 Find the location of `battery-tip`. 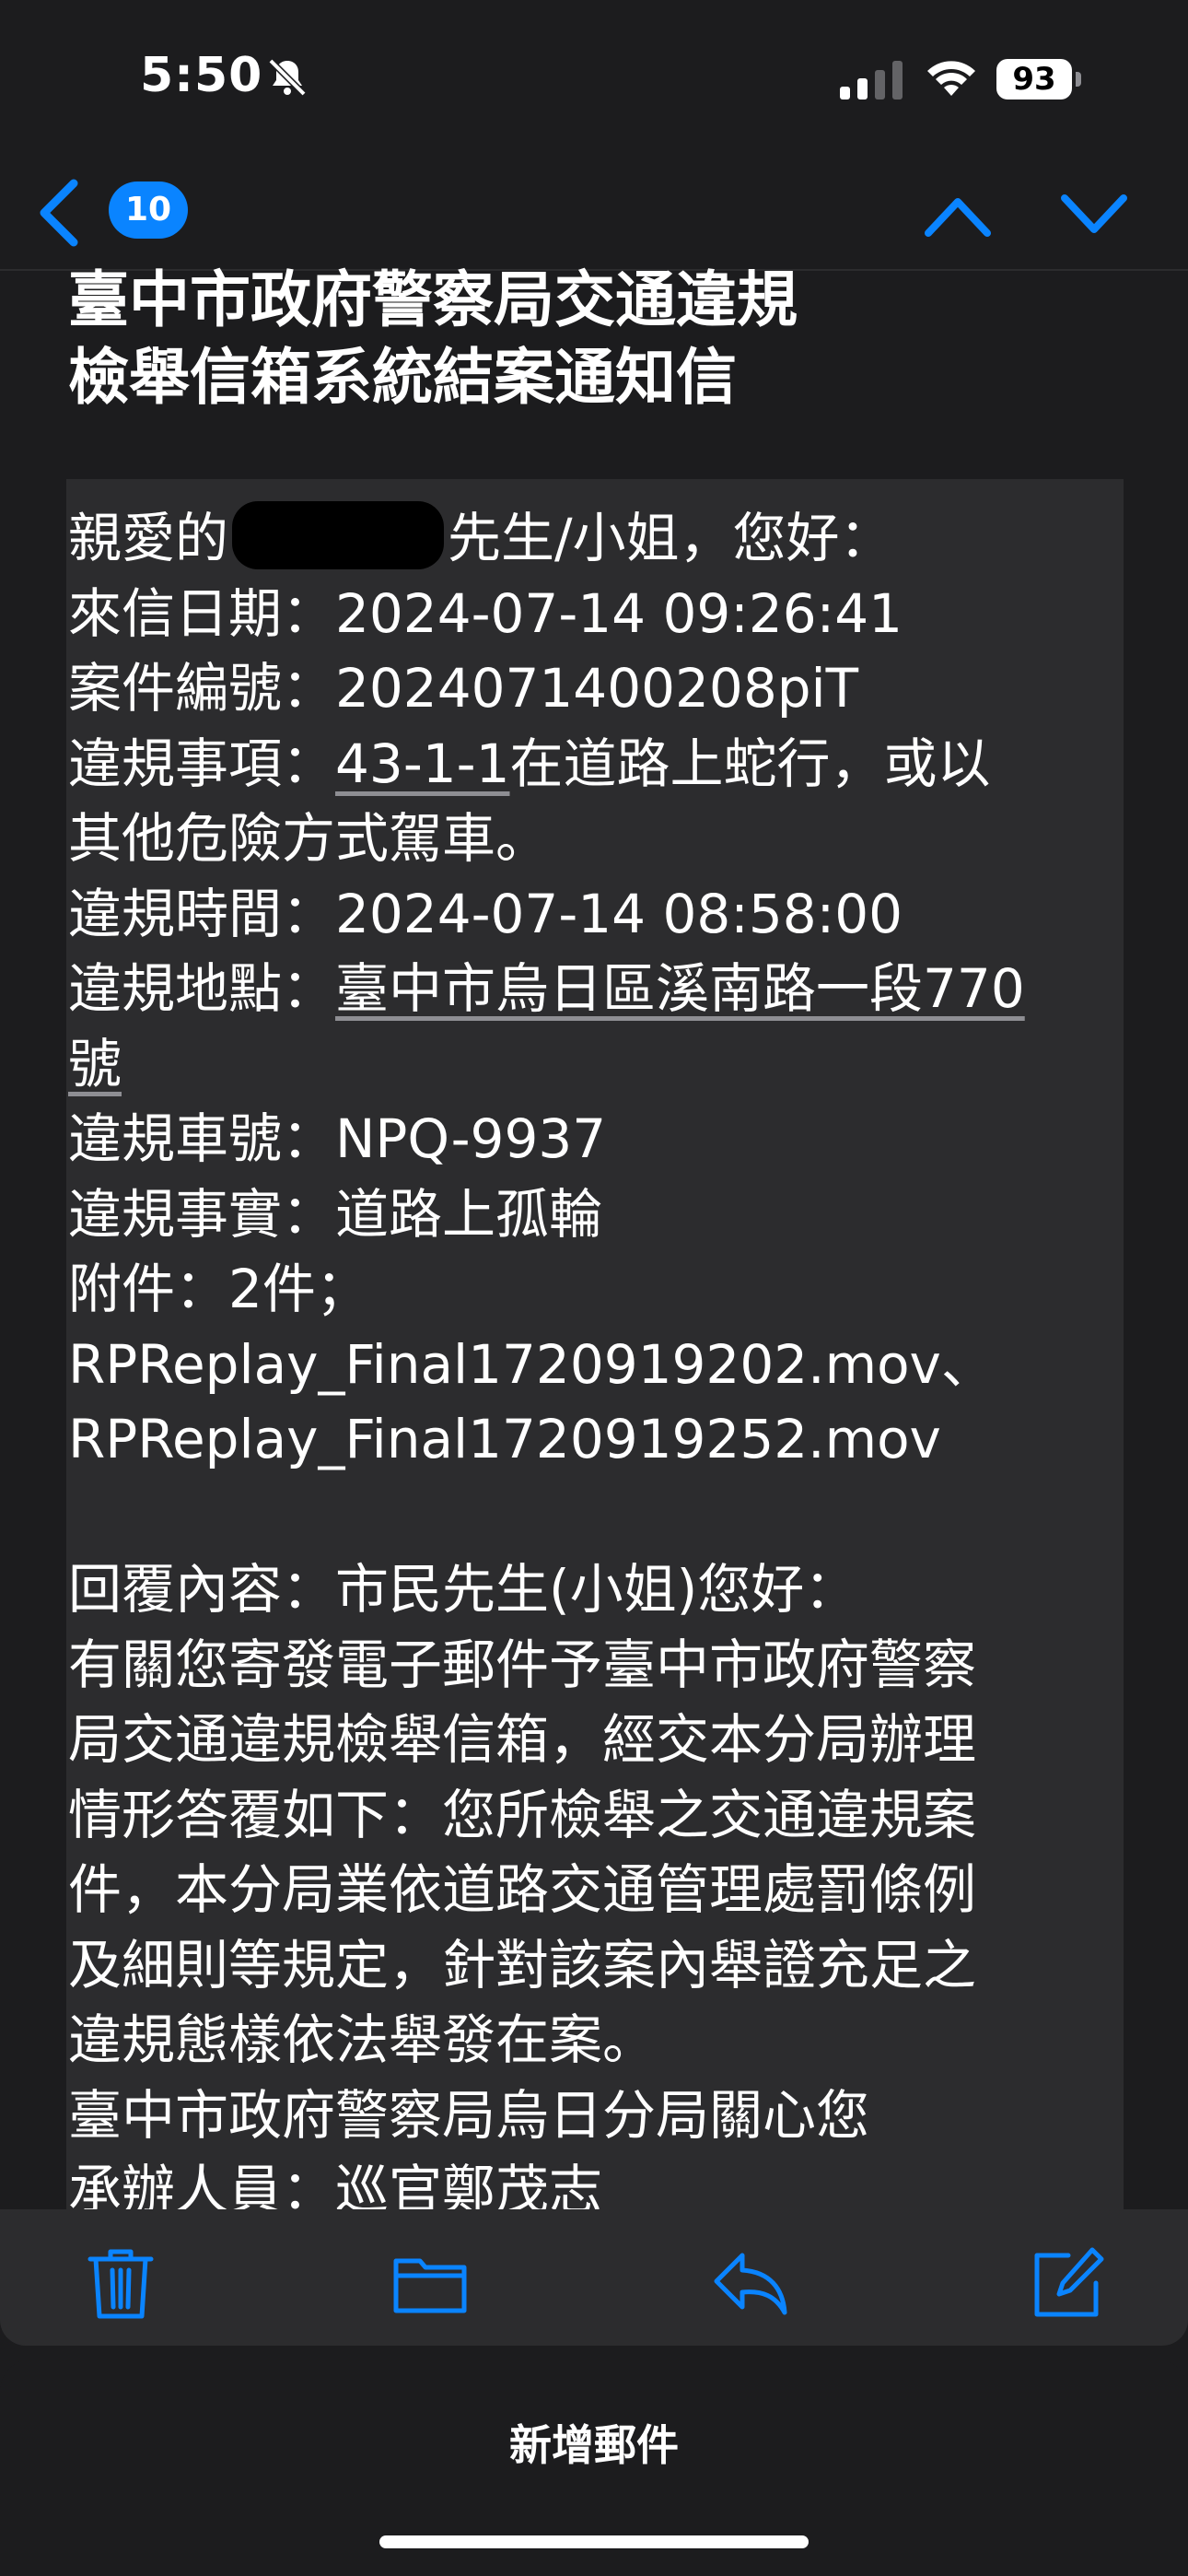

battery-tip is located at coordinates (1078, 79).